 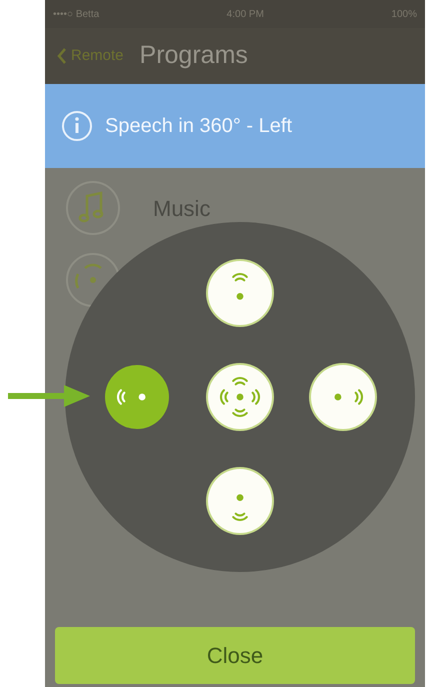 I want to click on back-chevron-icon, so click(x=62, y=56).